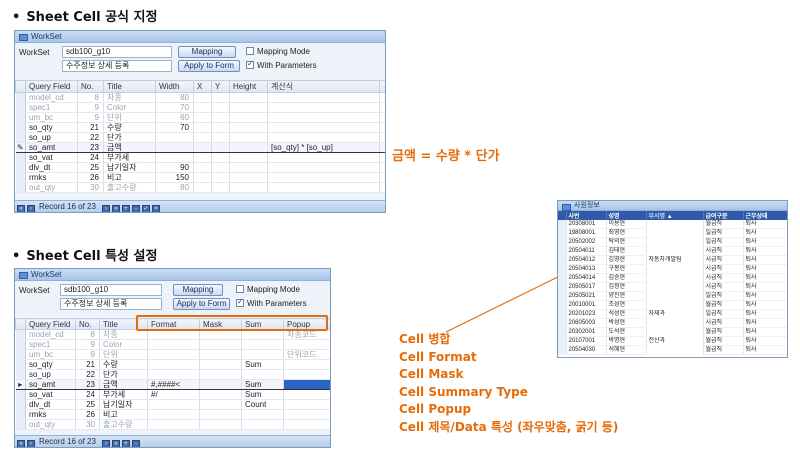  I want to click on mapping-button: Mapping, so click(198, 290).